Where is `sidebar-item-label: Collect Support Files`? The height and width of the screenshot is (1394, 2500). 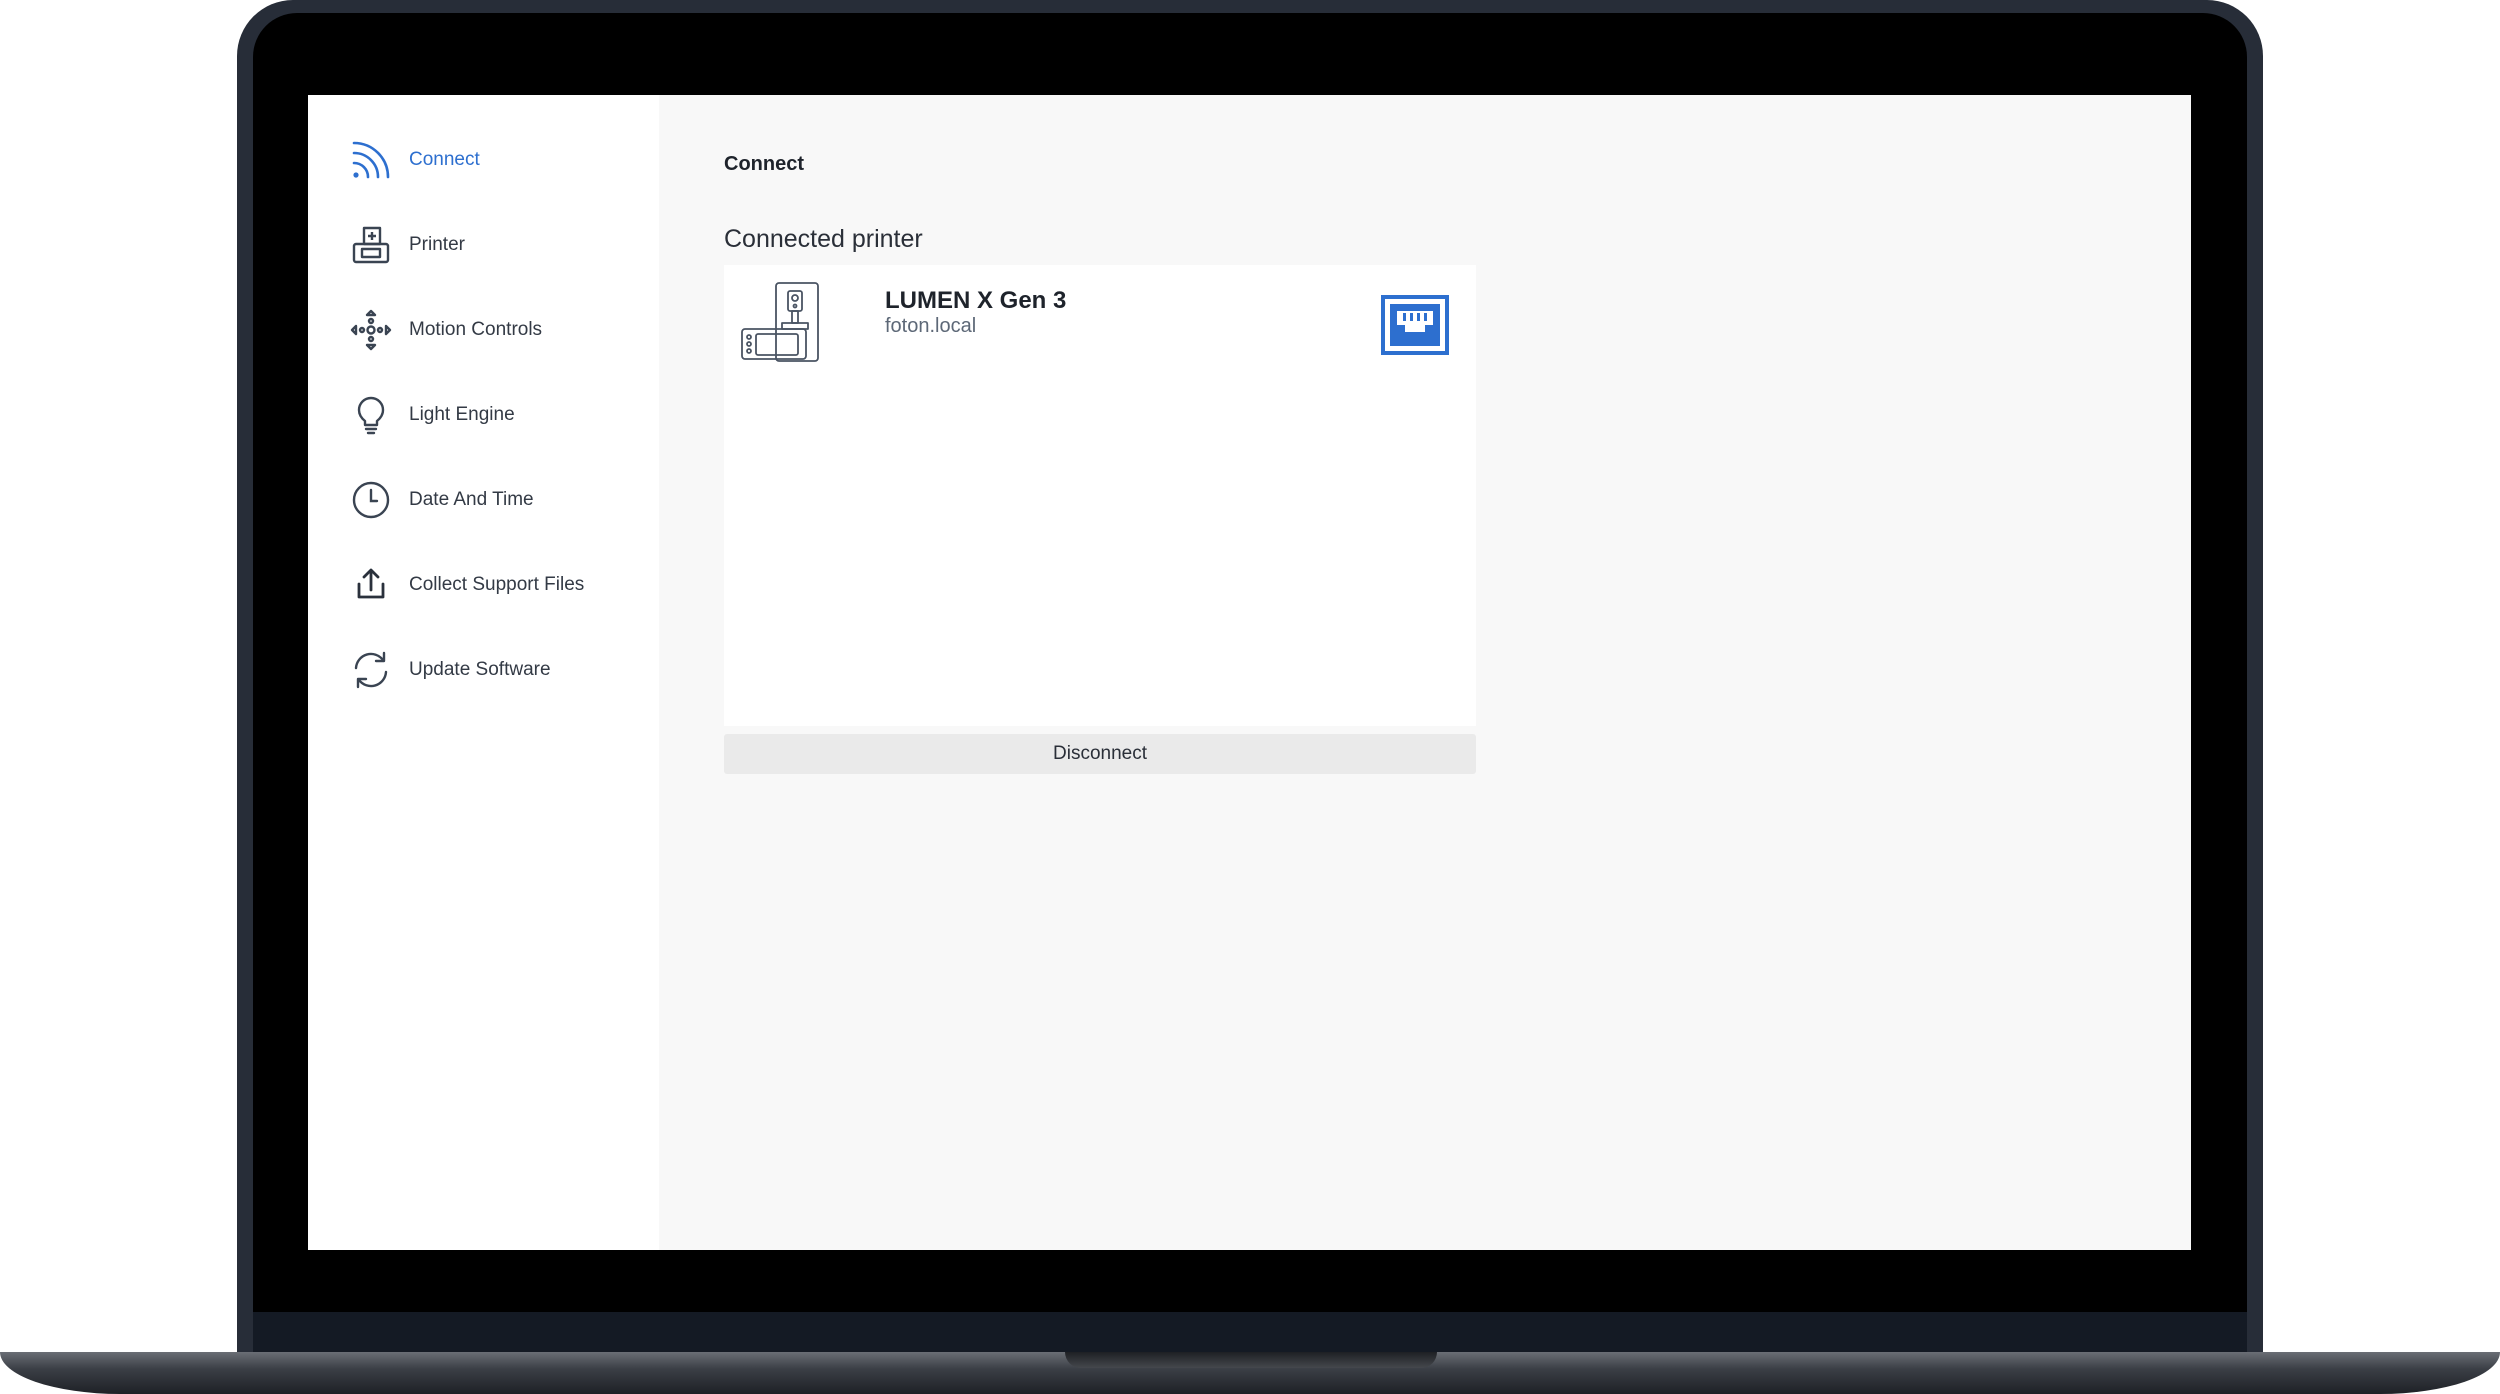
sidebar-item-label: Collect Support Files is located at coordinates (497, 584).